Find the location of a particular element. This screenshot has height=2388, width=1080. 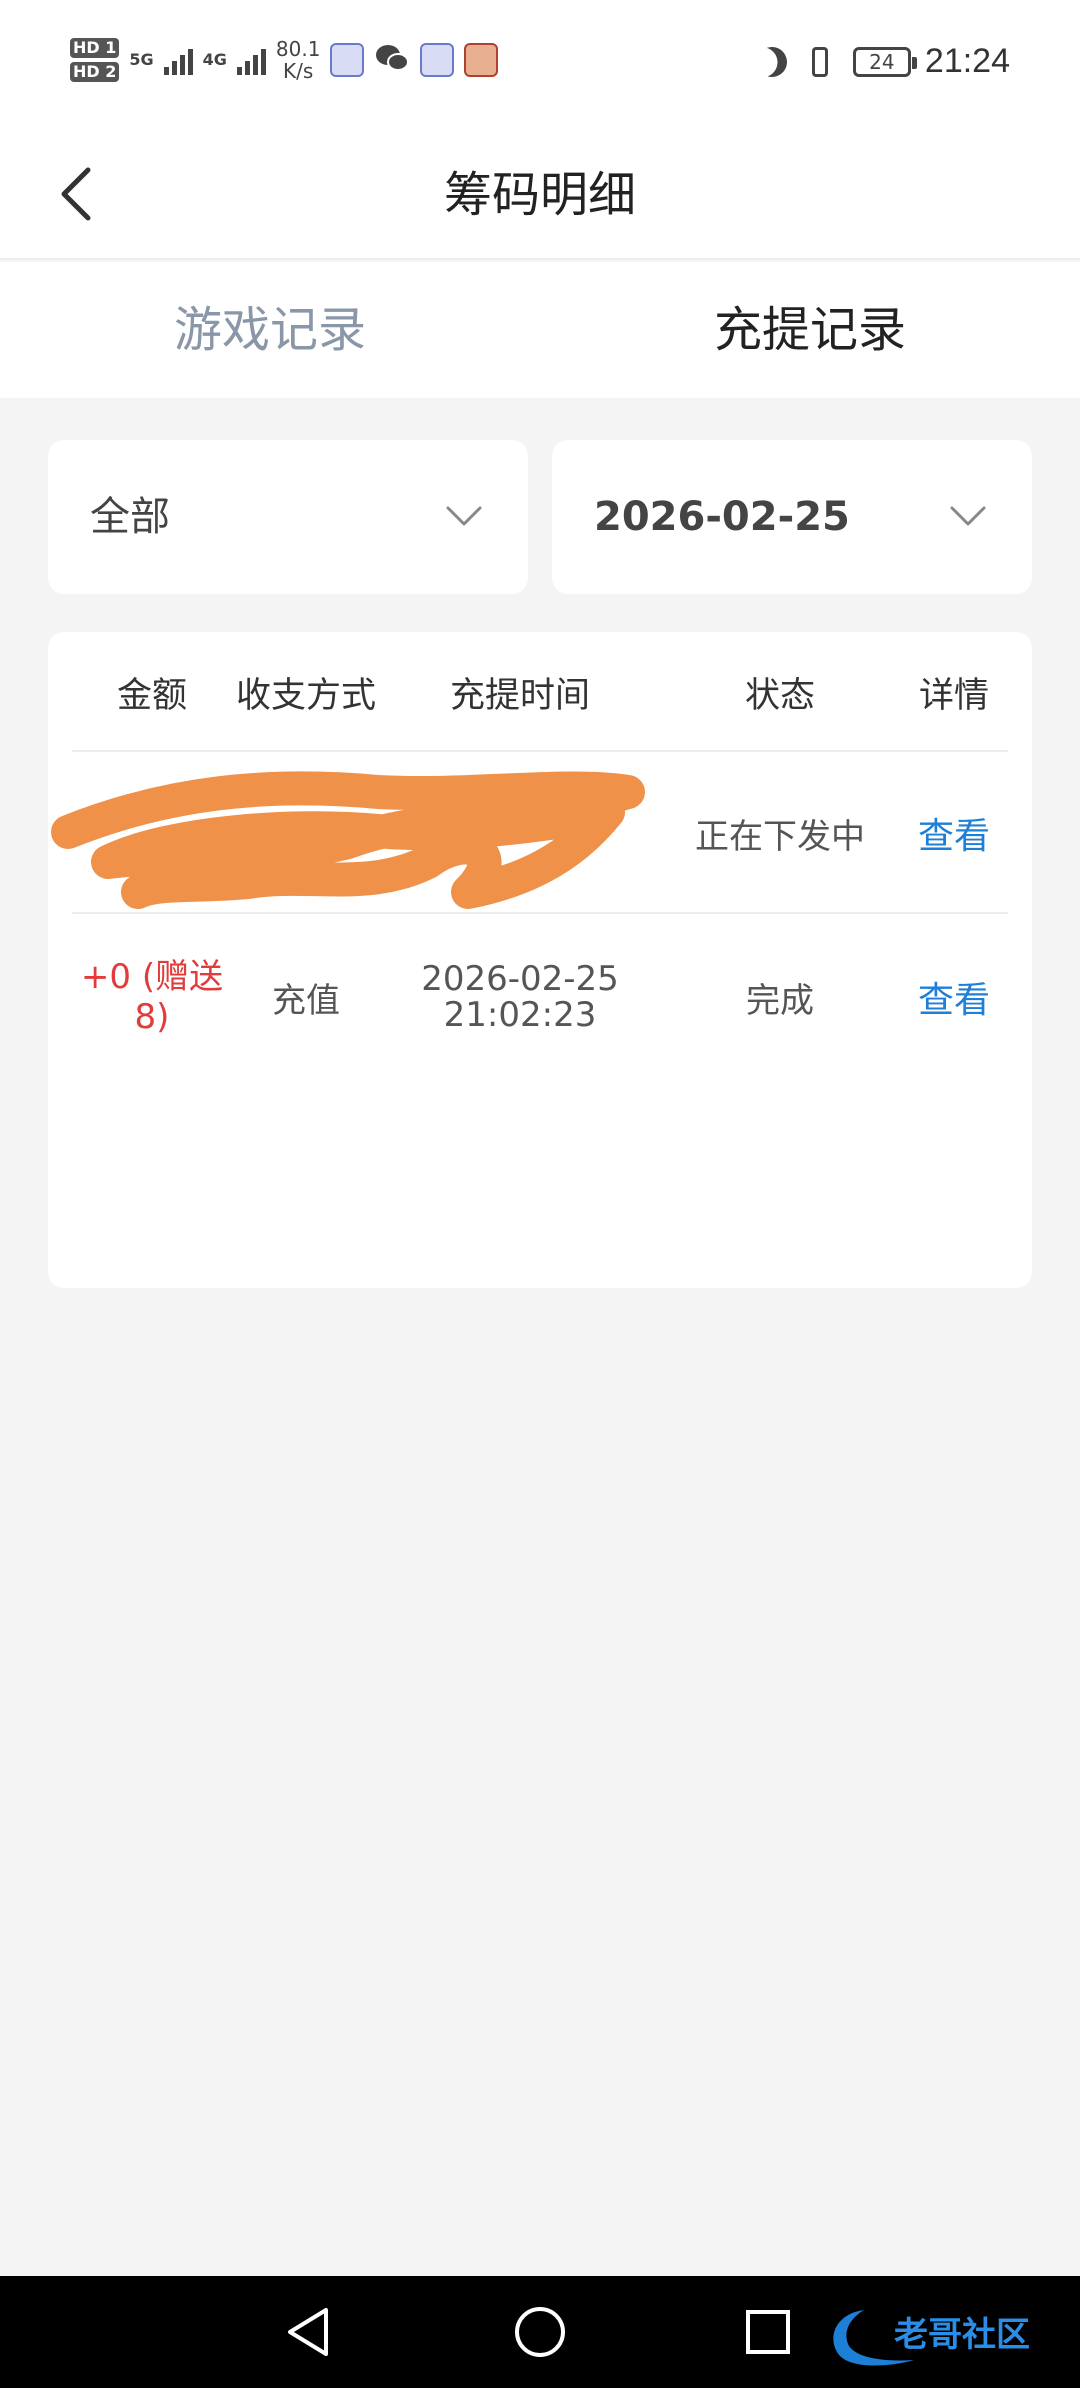

app-header: 筹码明细 is located at coordinates (540, 195).